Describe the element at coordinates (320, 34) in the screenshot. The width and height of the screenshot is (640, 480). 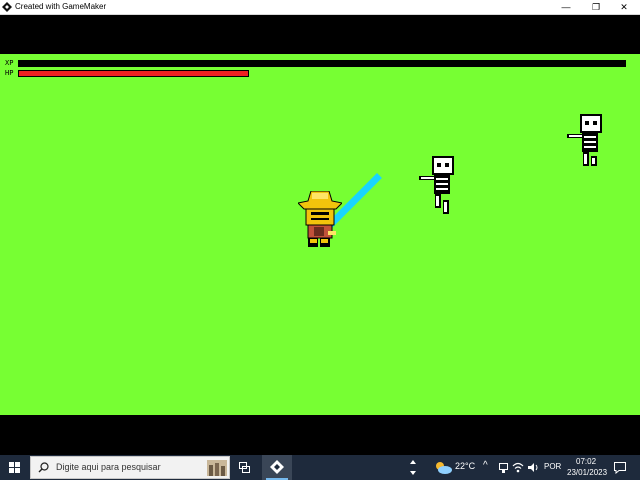
I see `letterbox-top` at that location.